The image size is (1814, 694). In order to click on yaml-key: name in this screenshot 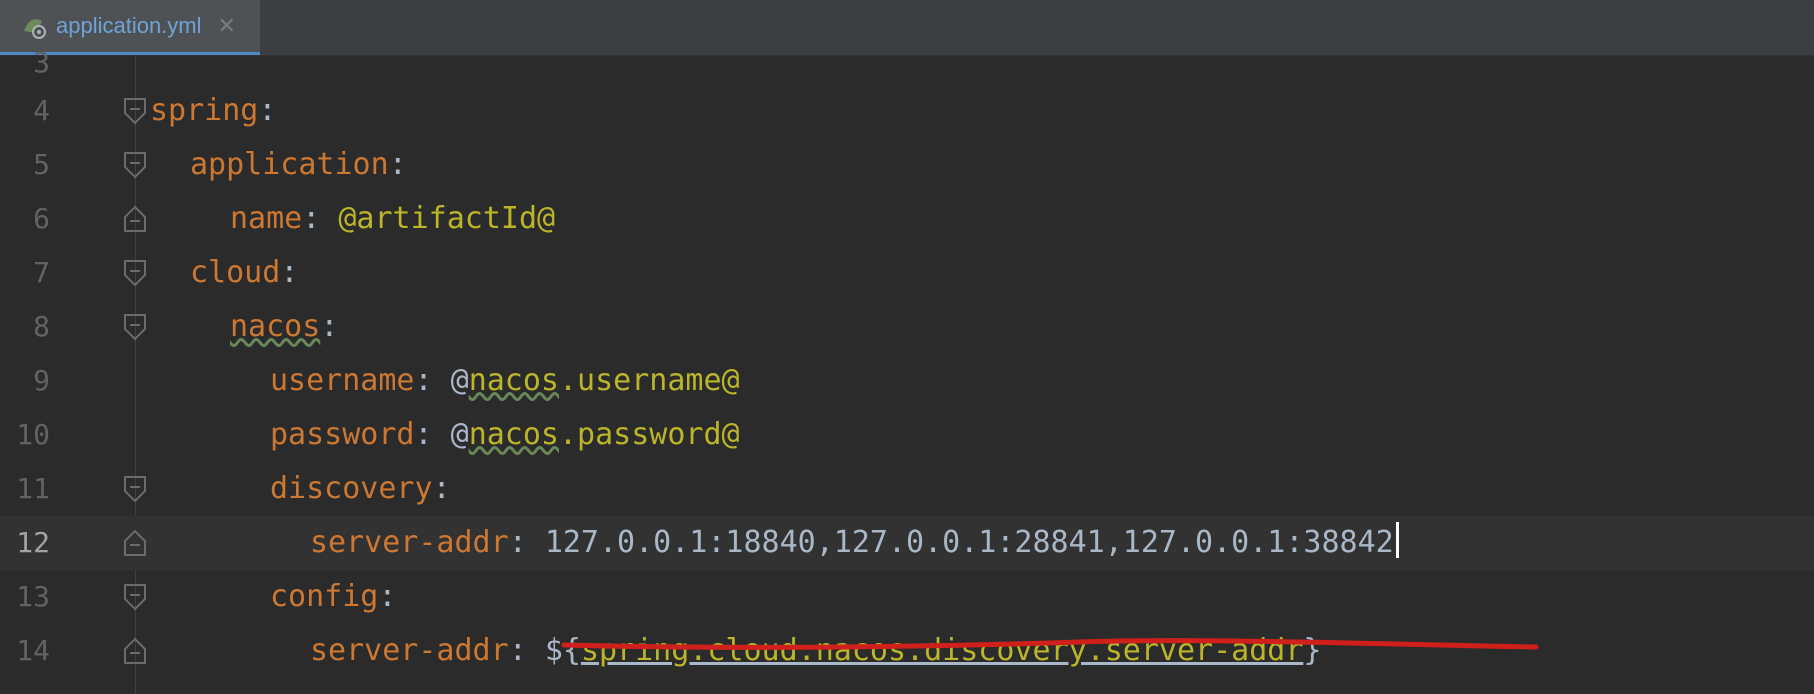, I will do `click(266, 218)`.